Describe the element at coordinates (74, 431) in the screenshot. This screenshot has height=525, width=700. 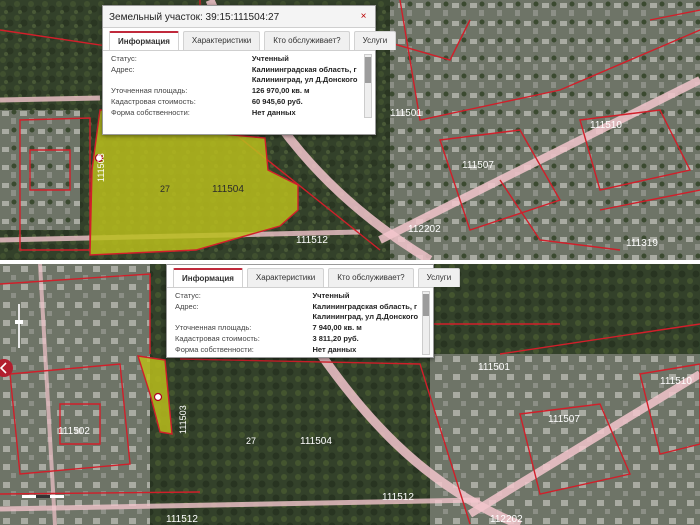
I see `block-label-111502: 111502` at that location.